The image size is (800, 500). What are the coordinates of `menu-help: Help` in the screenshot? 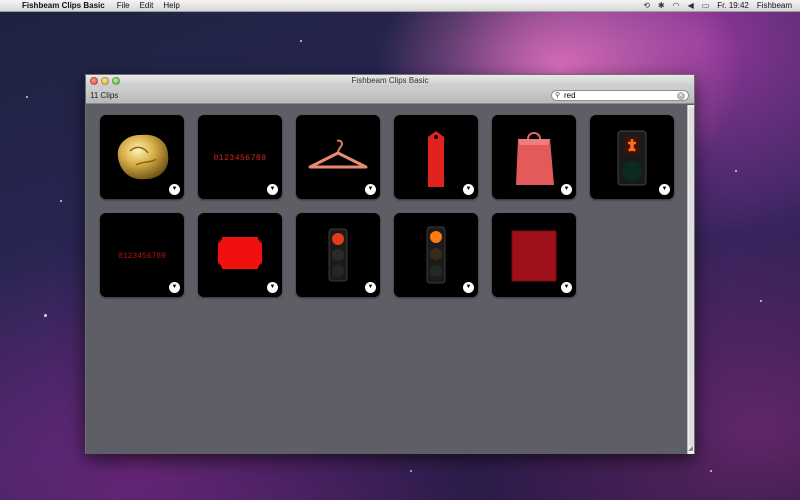 It's located at (171, 5).